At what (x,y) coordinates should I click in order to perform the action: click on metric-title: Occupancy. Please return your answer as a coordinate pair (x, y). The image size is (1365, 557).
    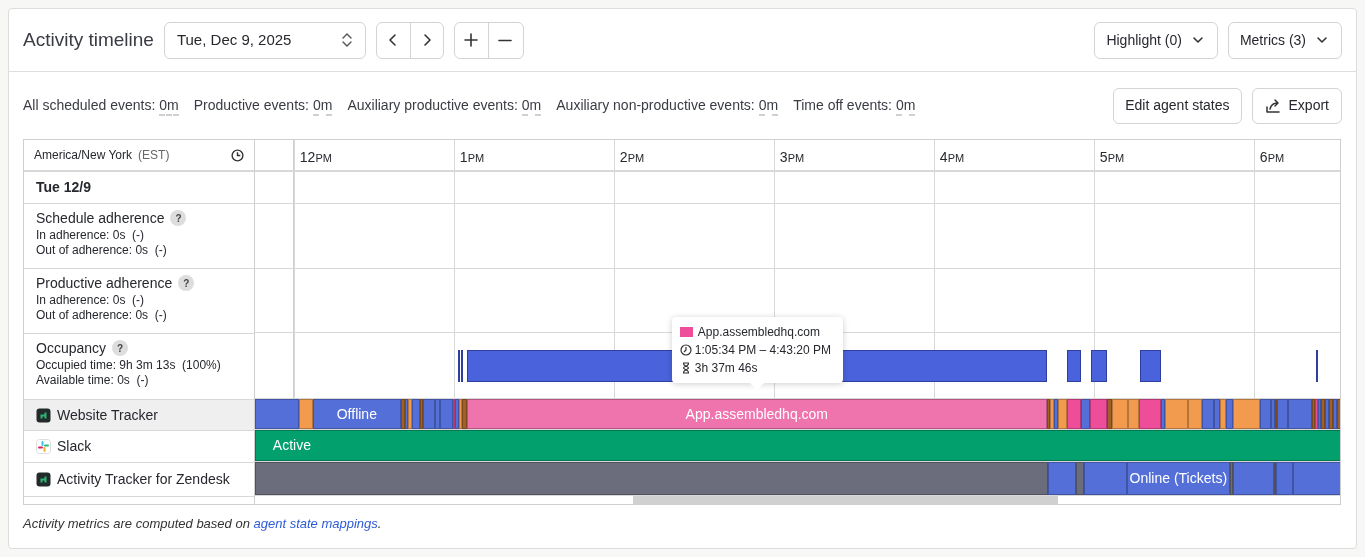
    Looking at the image, I should click on (71, 348).